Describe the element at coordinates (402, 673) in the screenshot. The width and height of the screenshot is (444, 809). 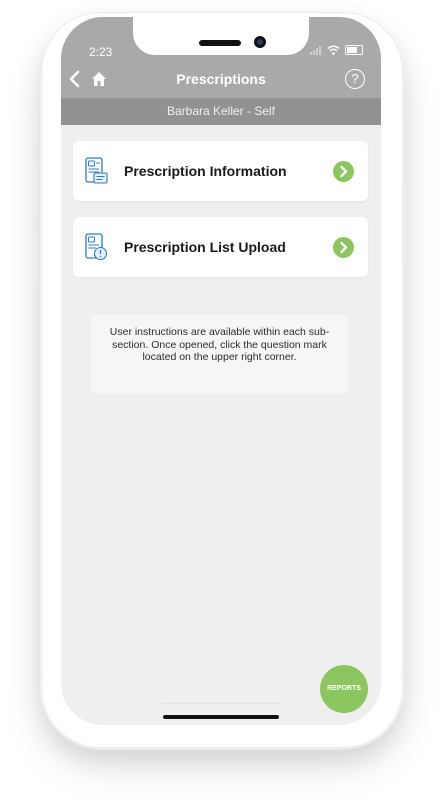
I see `side-mark-bottom-right` at that location.